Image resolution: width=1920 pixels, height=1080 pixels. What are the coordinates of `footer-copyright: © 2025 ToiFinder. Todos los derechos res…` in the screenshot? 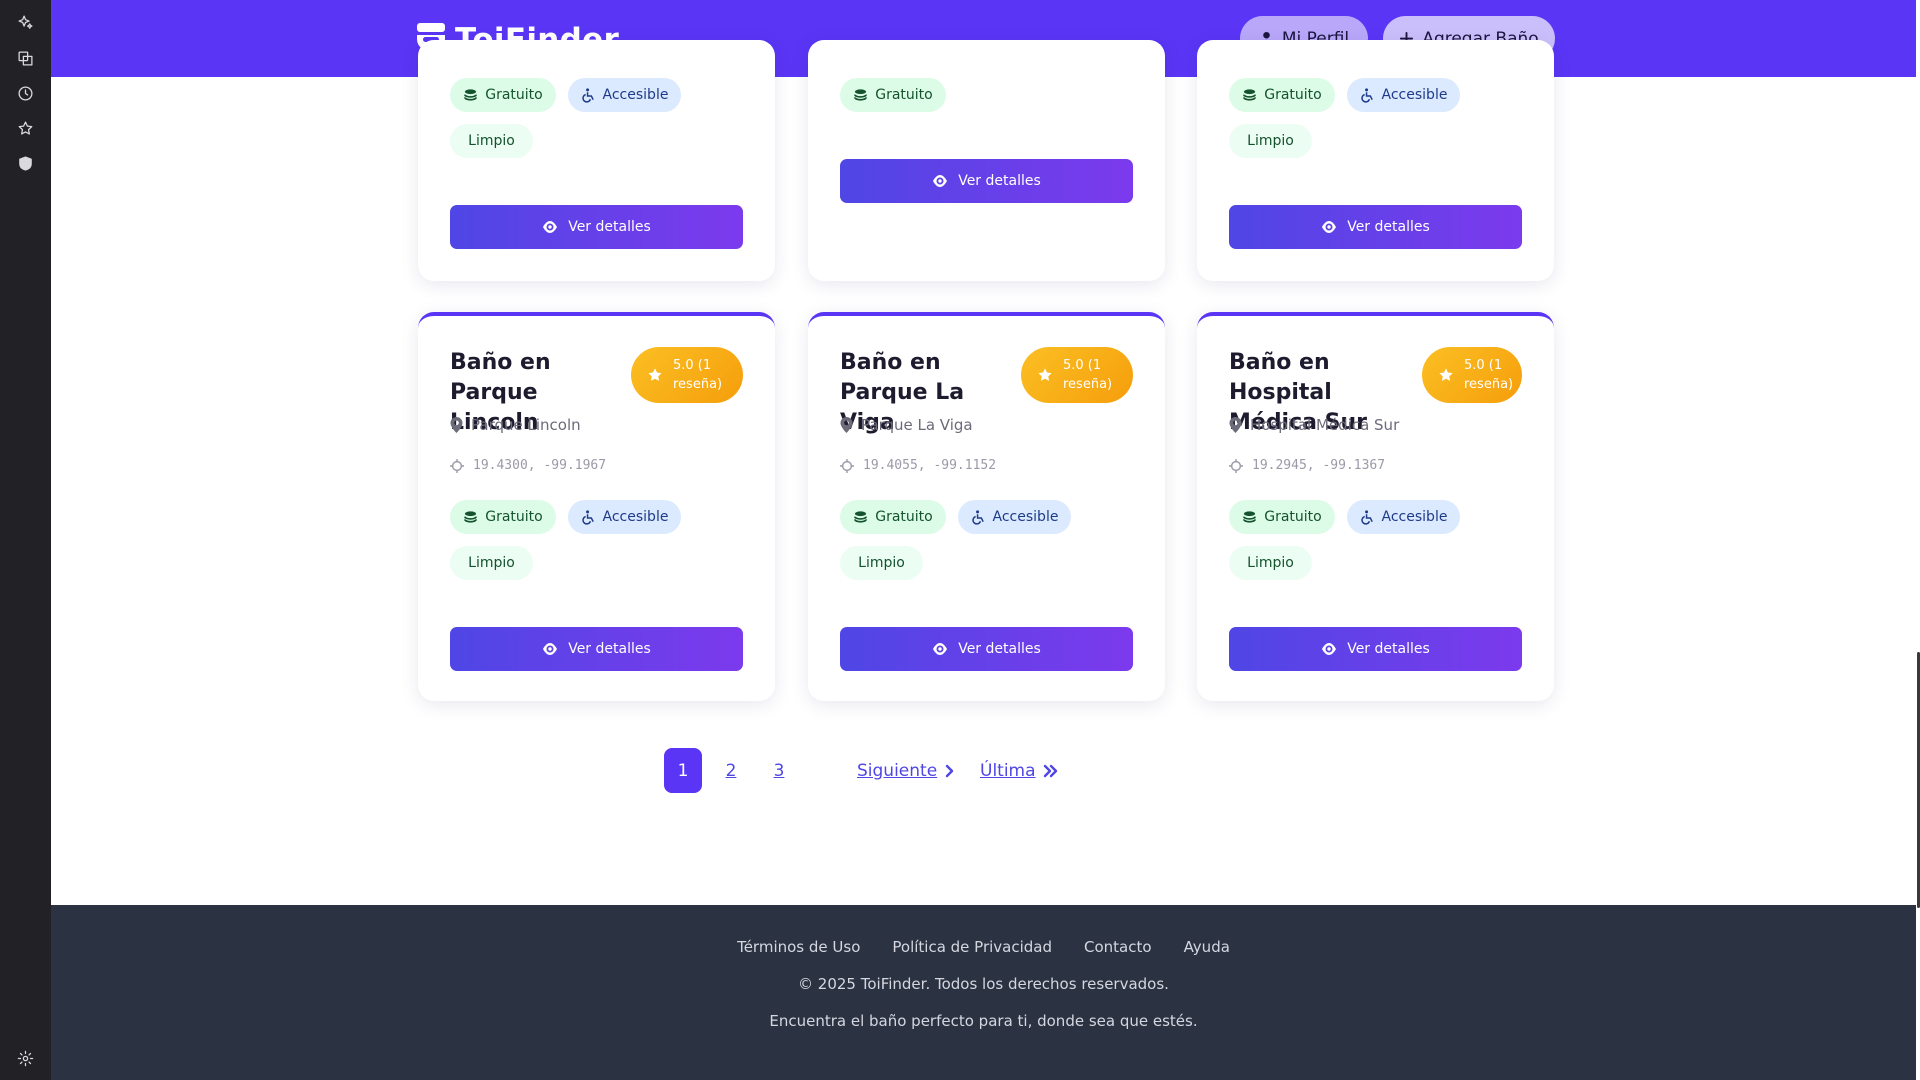 It's located at (983, 984).